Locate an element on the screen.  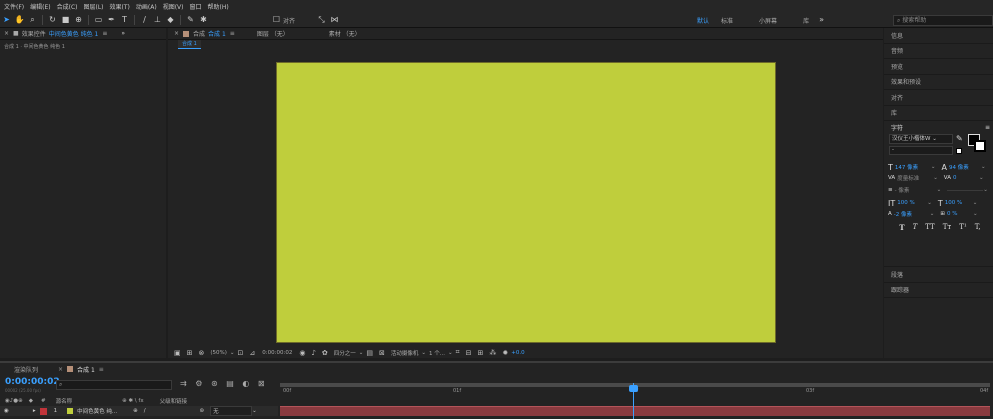
layer-duration-bar is located at coordinates (635, 411).